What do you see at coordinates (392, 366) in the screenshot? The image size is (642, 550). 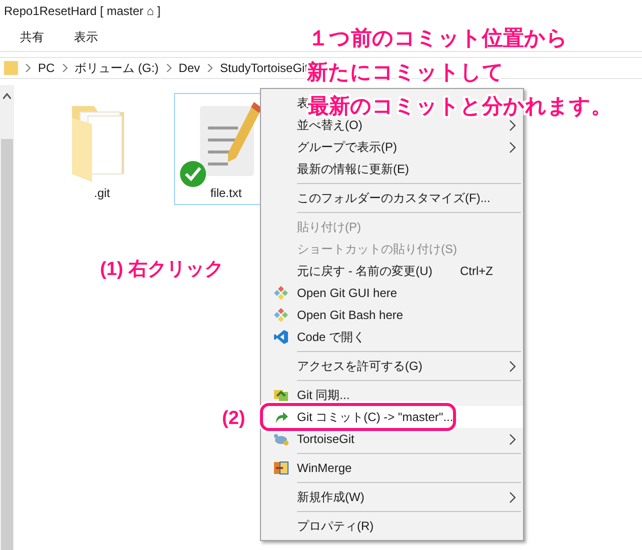 I see `menu-item: アクセスを許可する(G)` at bounding box center [392, 366].